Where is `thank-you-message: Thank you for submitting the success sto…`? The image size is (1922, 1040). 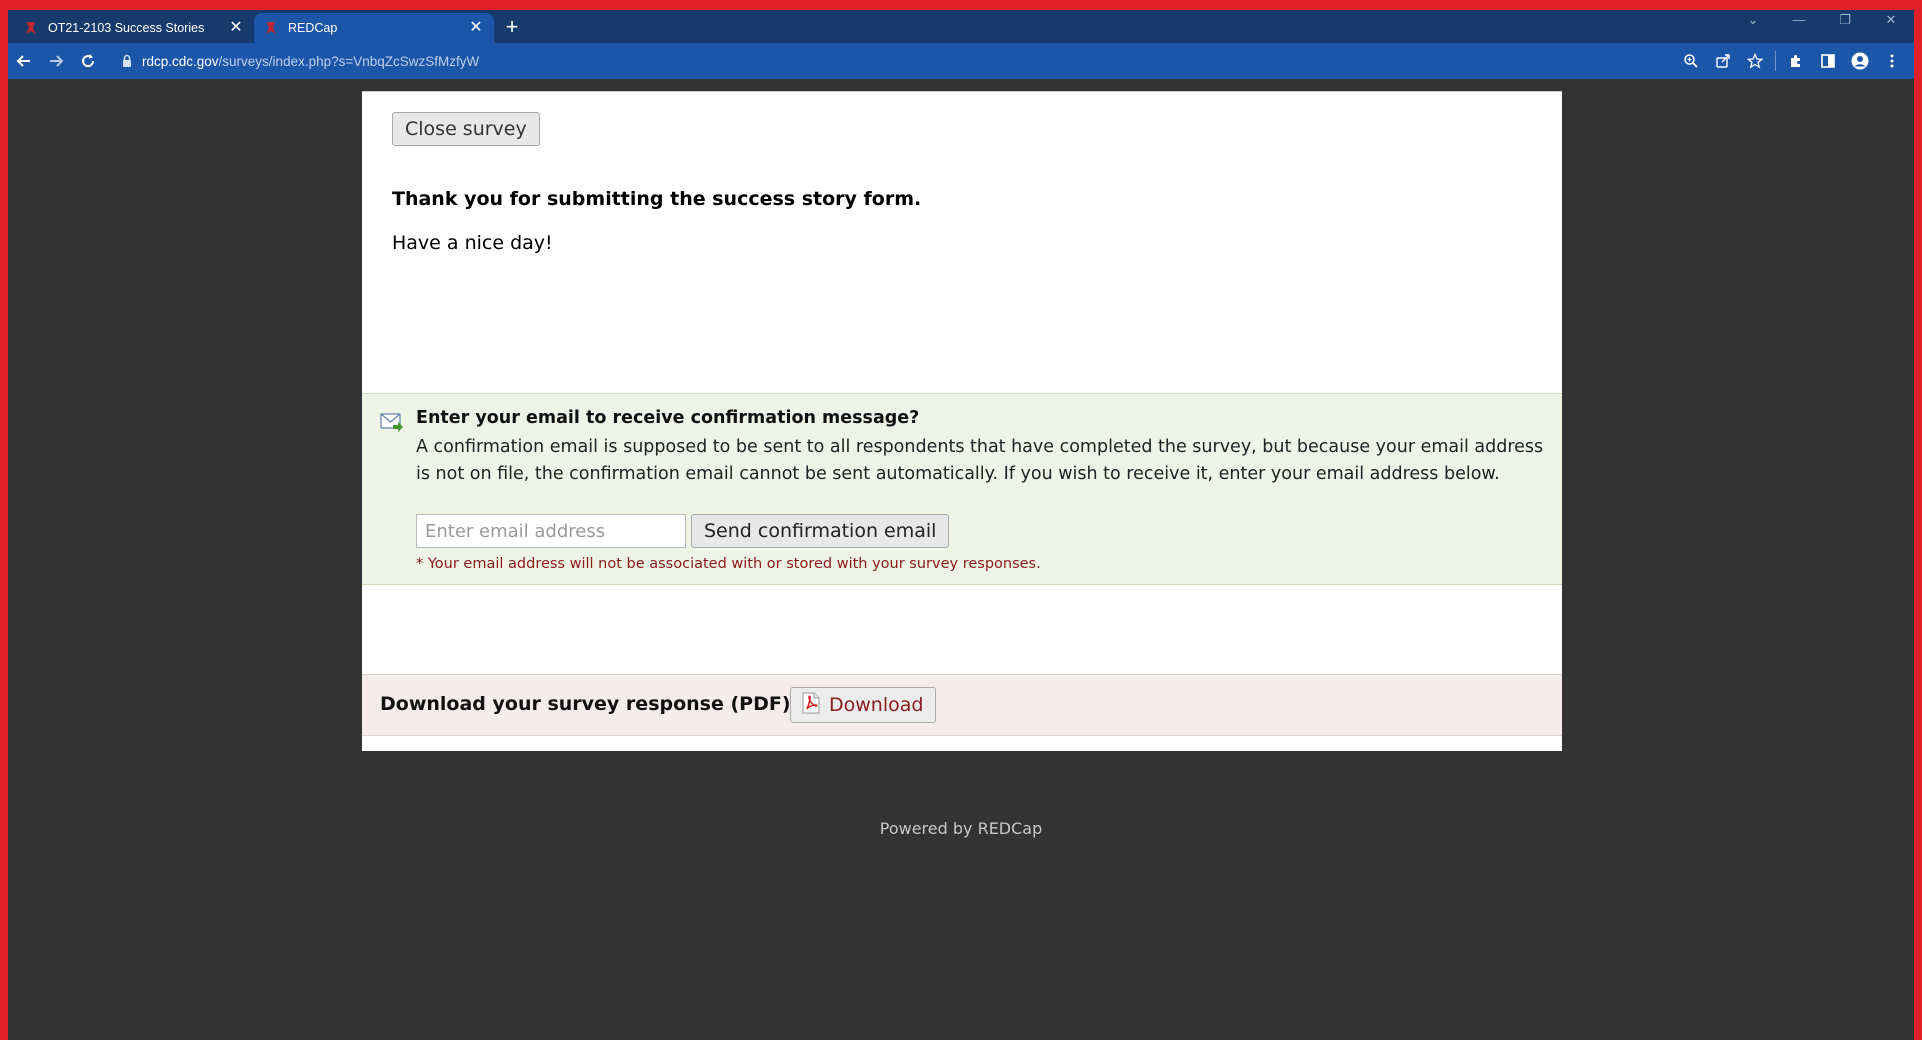
thank-you-message: Thank you for submitting the success sto… is located at coordinates (657, 199).